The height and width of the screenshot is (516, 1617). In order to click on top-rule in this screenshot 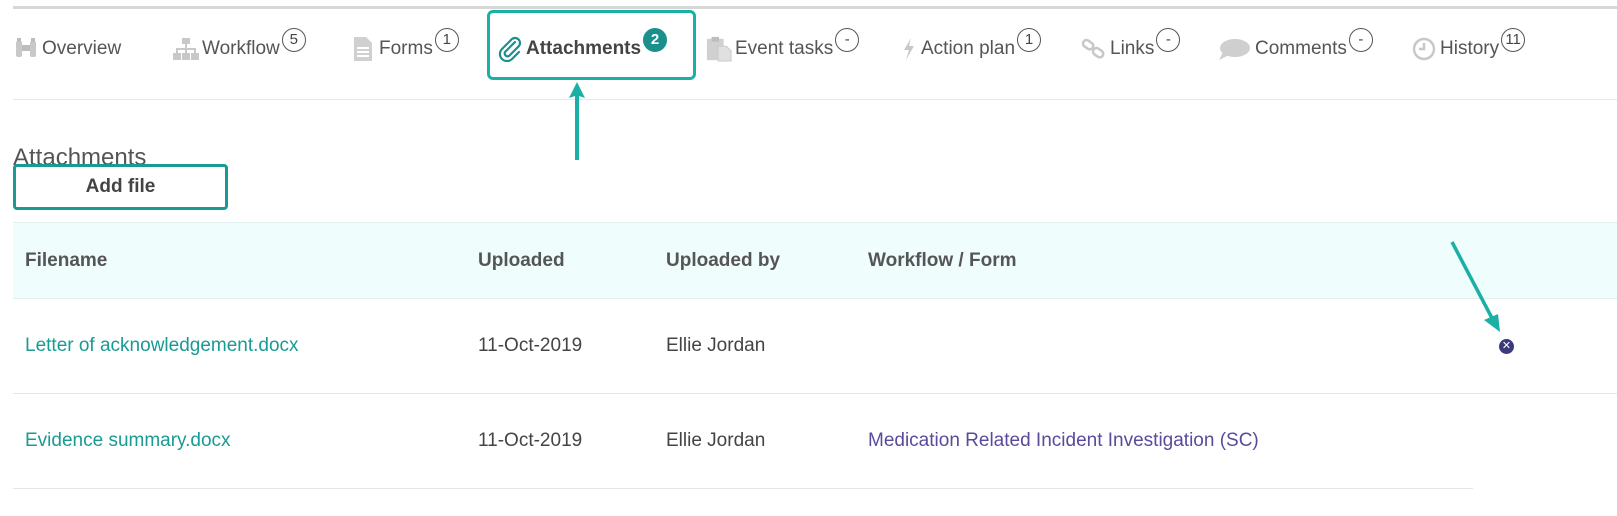, I will do `click(815, 7)`.